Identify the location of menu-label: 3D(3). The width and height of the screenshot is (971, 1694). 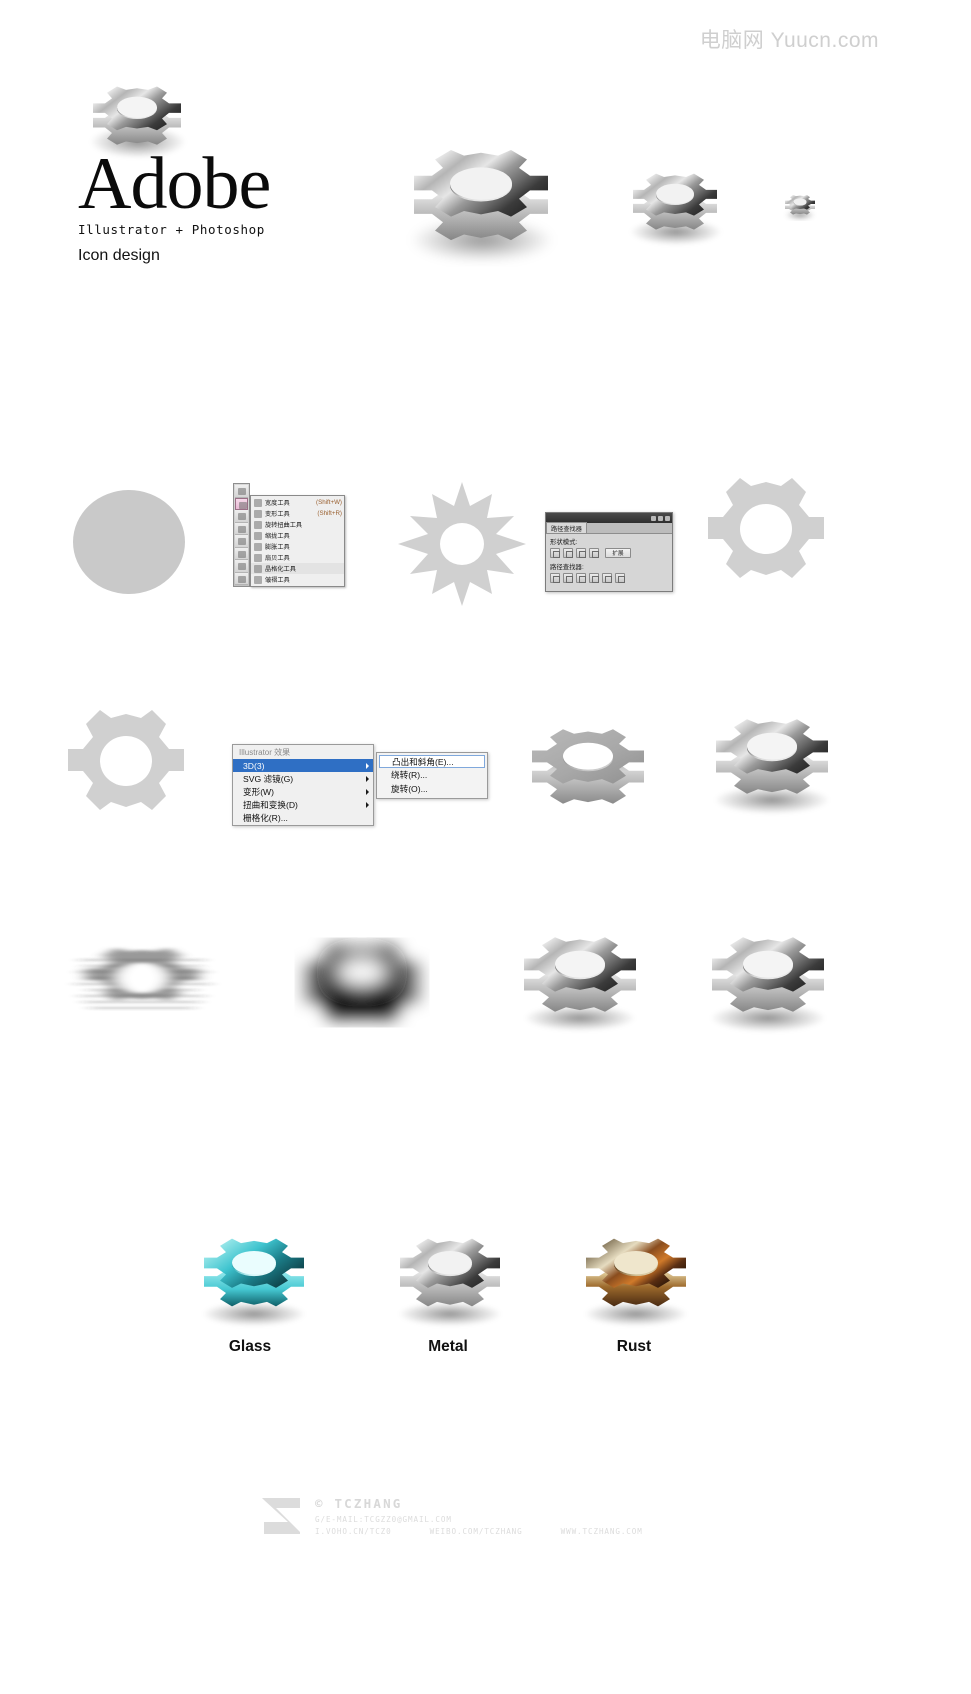
(254, 765).